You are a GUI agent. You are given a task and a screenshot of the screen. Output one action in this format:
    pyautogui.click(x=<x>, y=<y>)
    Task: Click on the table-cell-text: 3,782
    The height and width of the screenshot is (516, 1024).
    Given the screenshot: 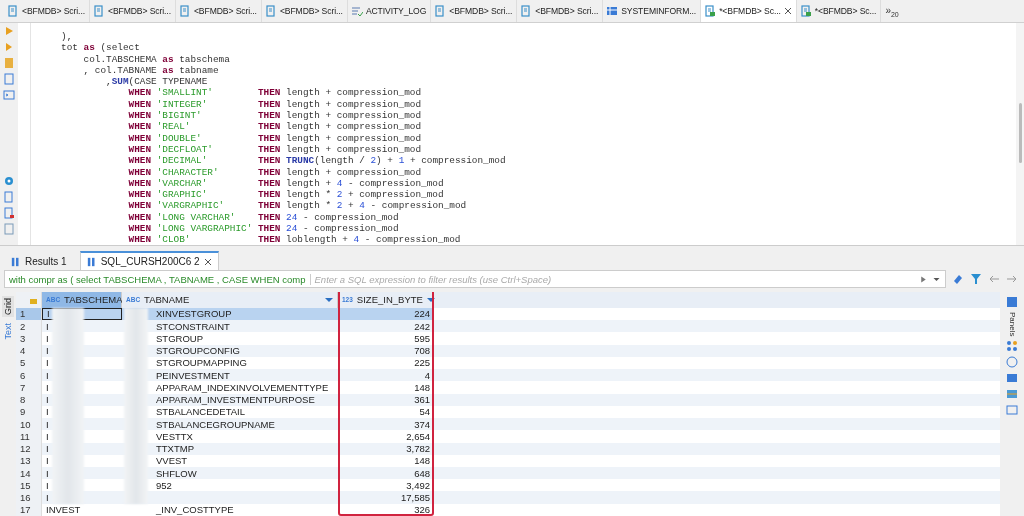 What is the action you would take?
    pyautogui.click(x=418, y=448)
    